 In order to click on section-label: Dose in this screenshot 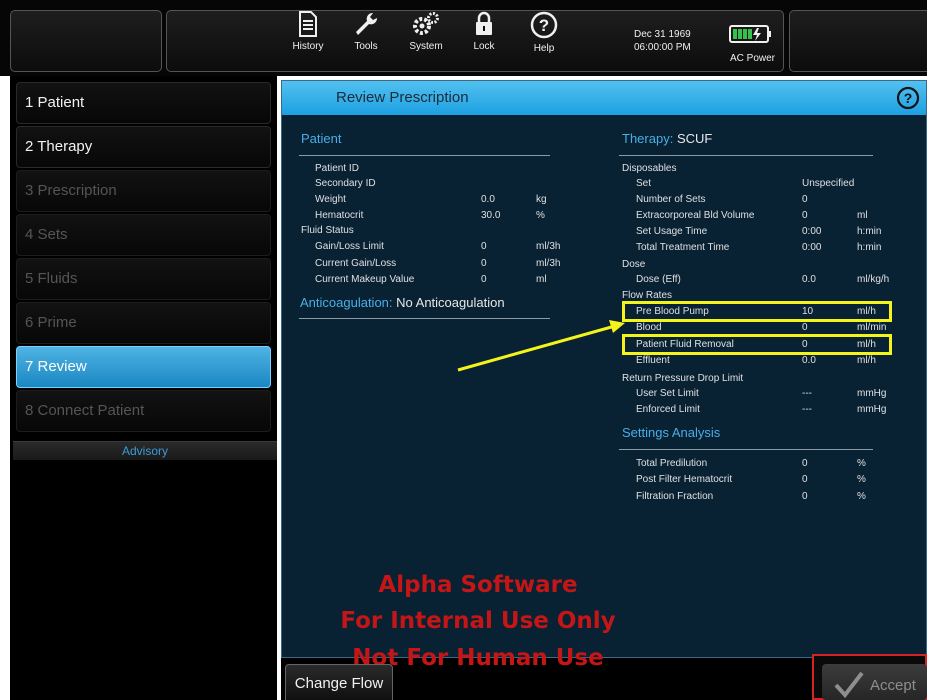, I will do `click(634, 264)`.